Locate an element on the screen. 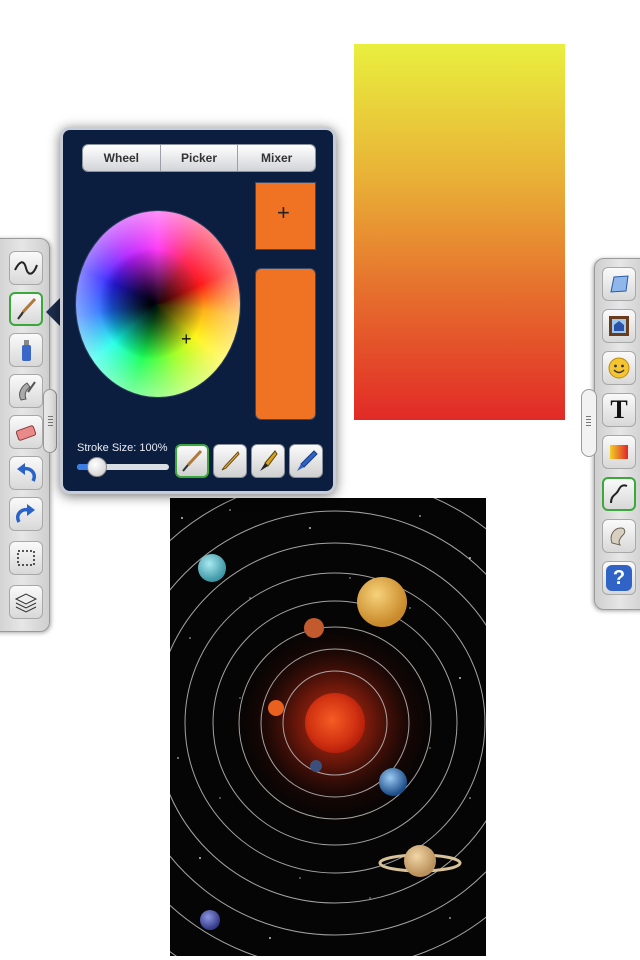 This screenshot has height=960, width=640. stroke-size-slider is located at coordinates (123, 467).